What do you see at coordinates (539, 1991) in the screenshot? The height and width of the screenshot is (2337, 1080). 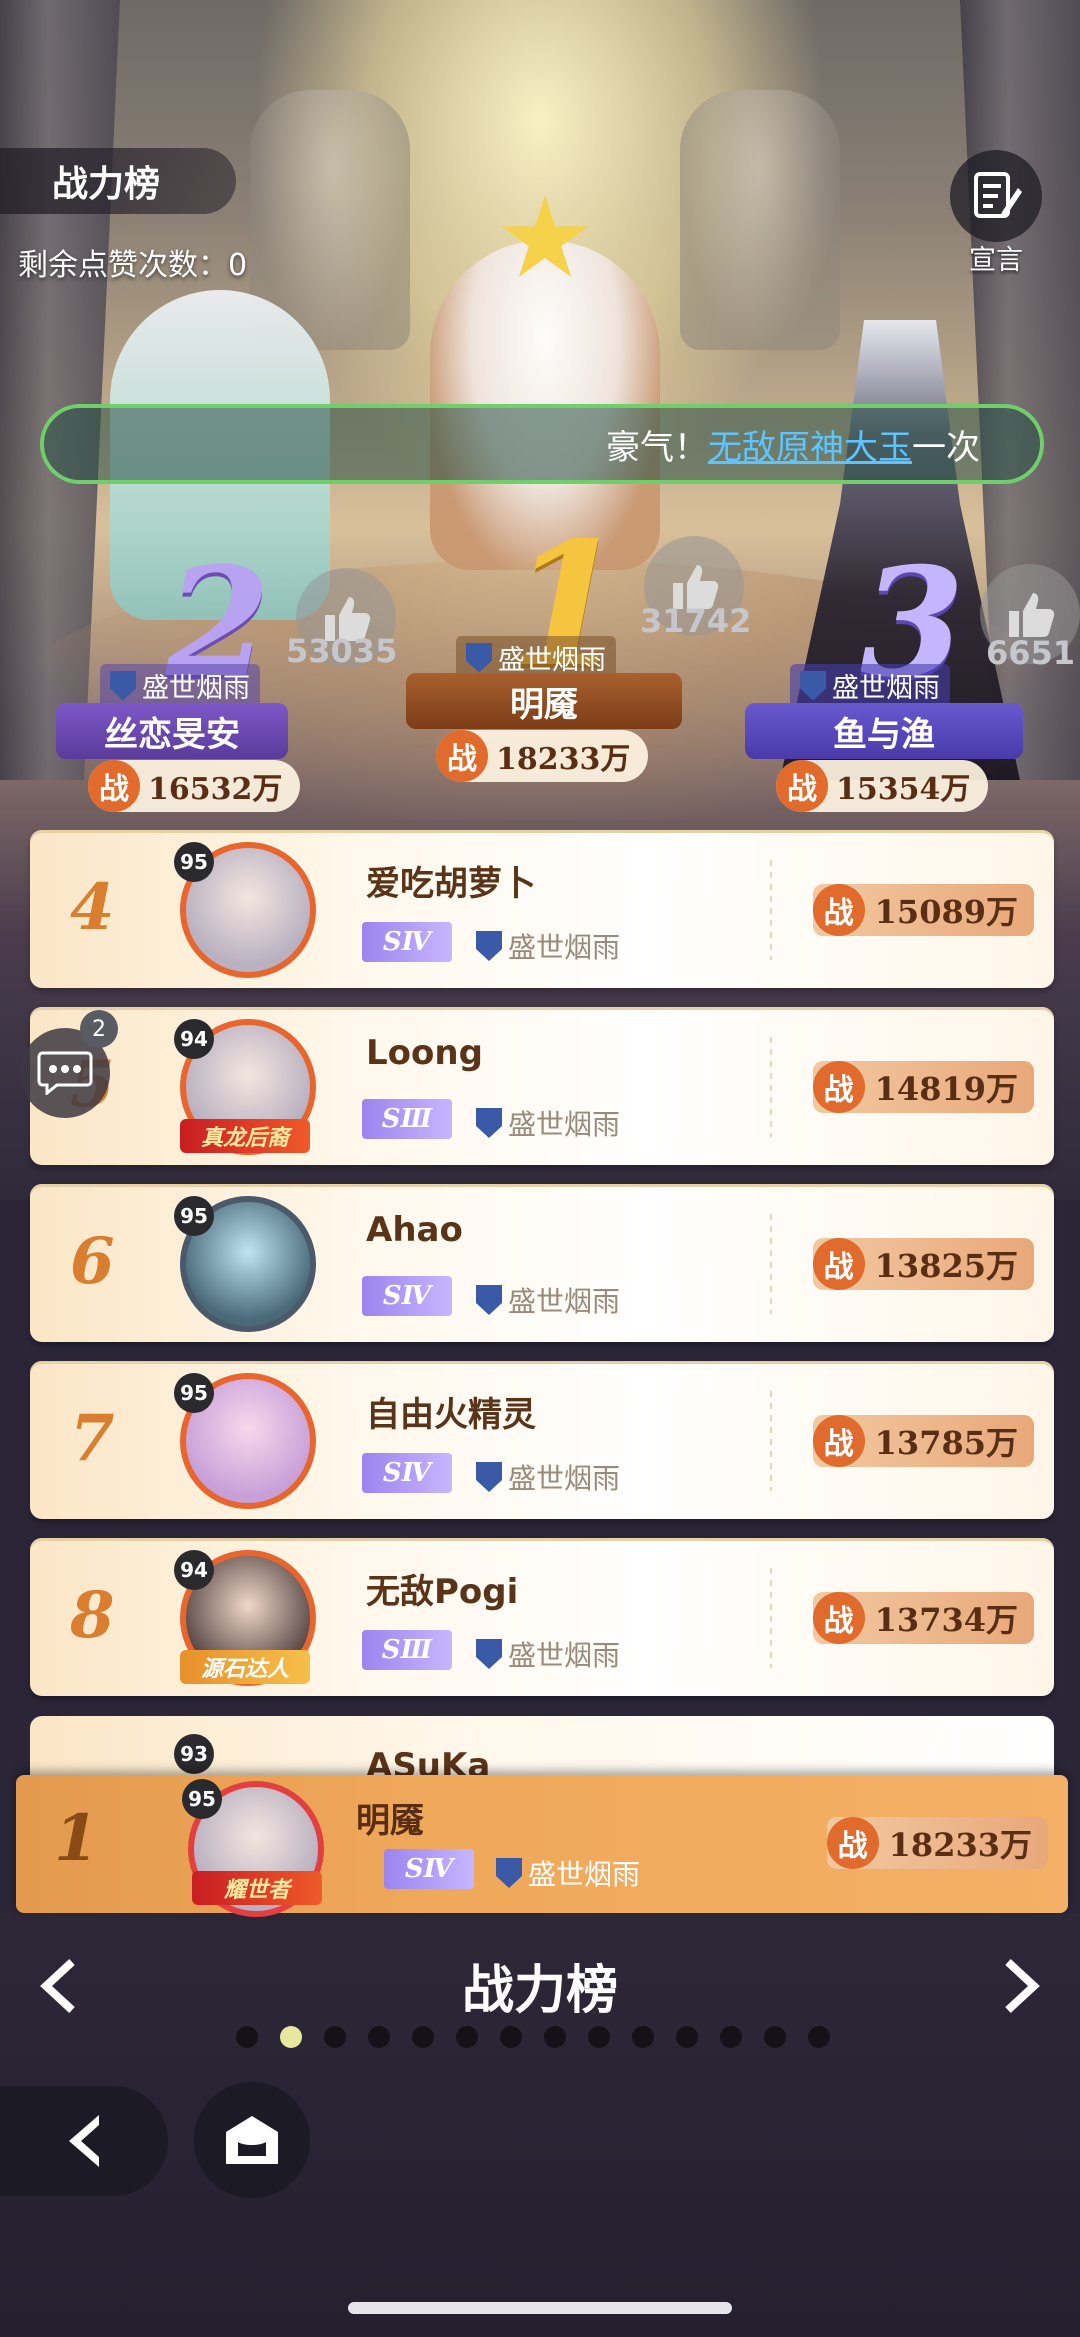 I see `leaderboard-name: 战力榜` at bounding box center [539, 1991].